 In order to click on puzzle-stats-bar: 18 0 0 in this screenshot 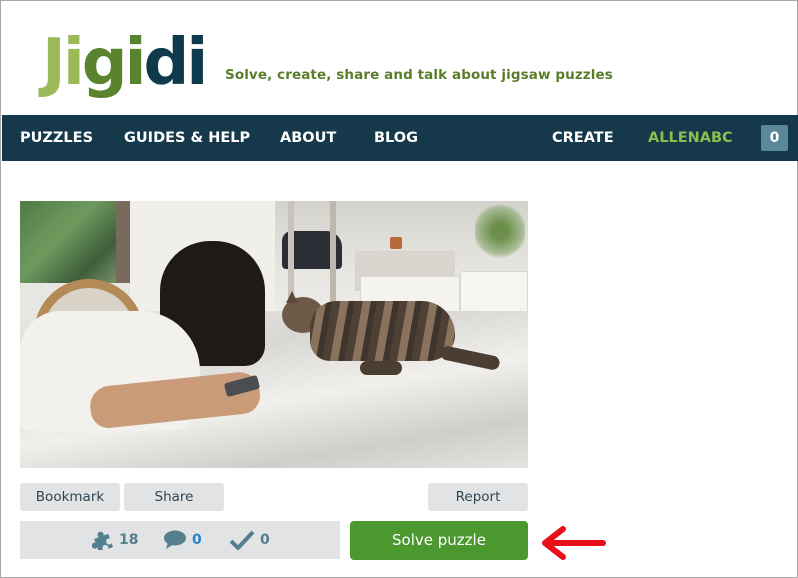, I will do `click(180, 540)`.